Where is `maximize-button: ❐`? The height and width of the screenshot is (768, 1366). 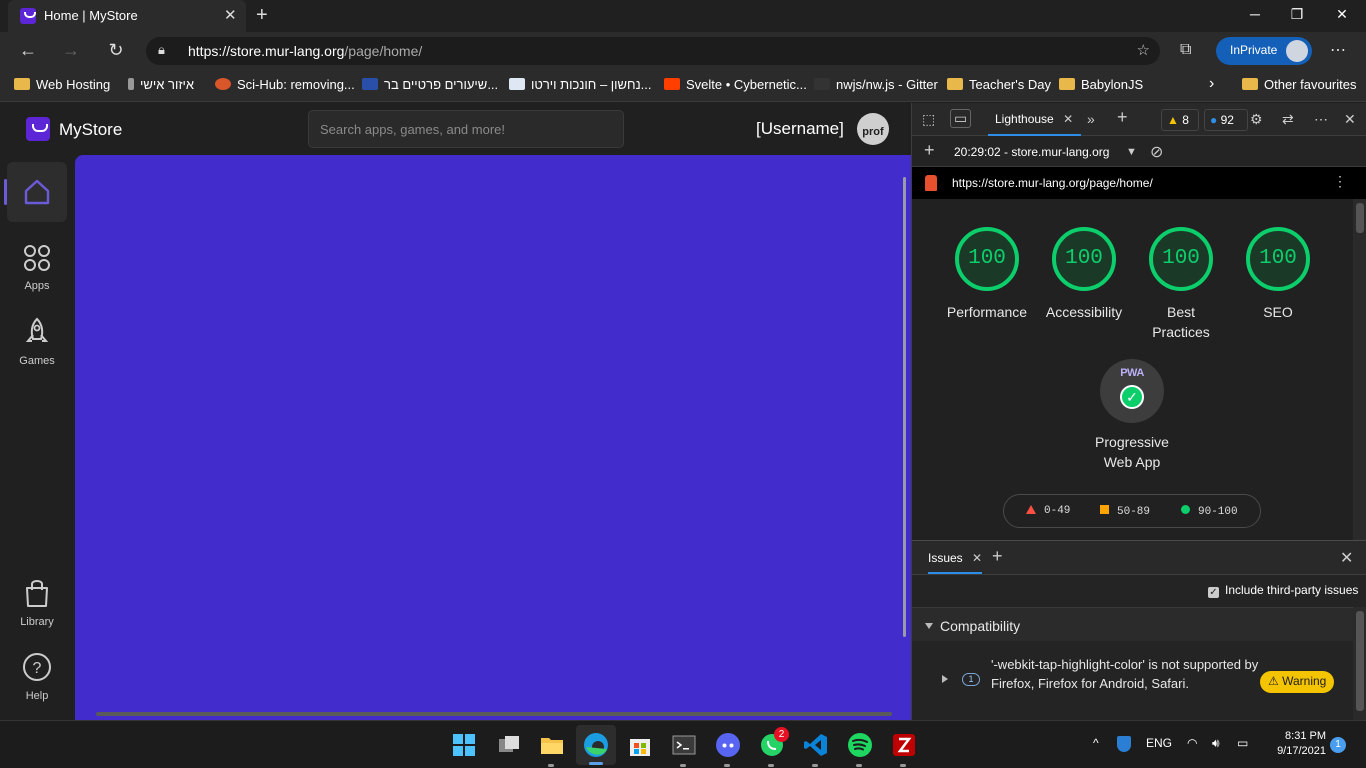
maximize-button: ❐ is located at coordinates (1297, 14).